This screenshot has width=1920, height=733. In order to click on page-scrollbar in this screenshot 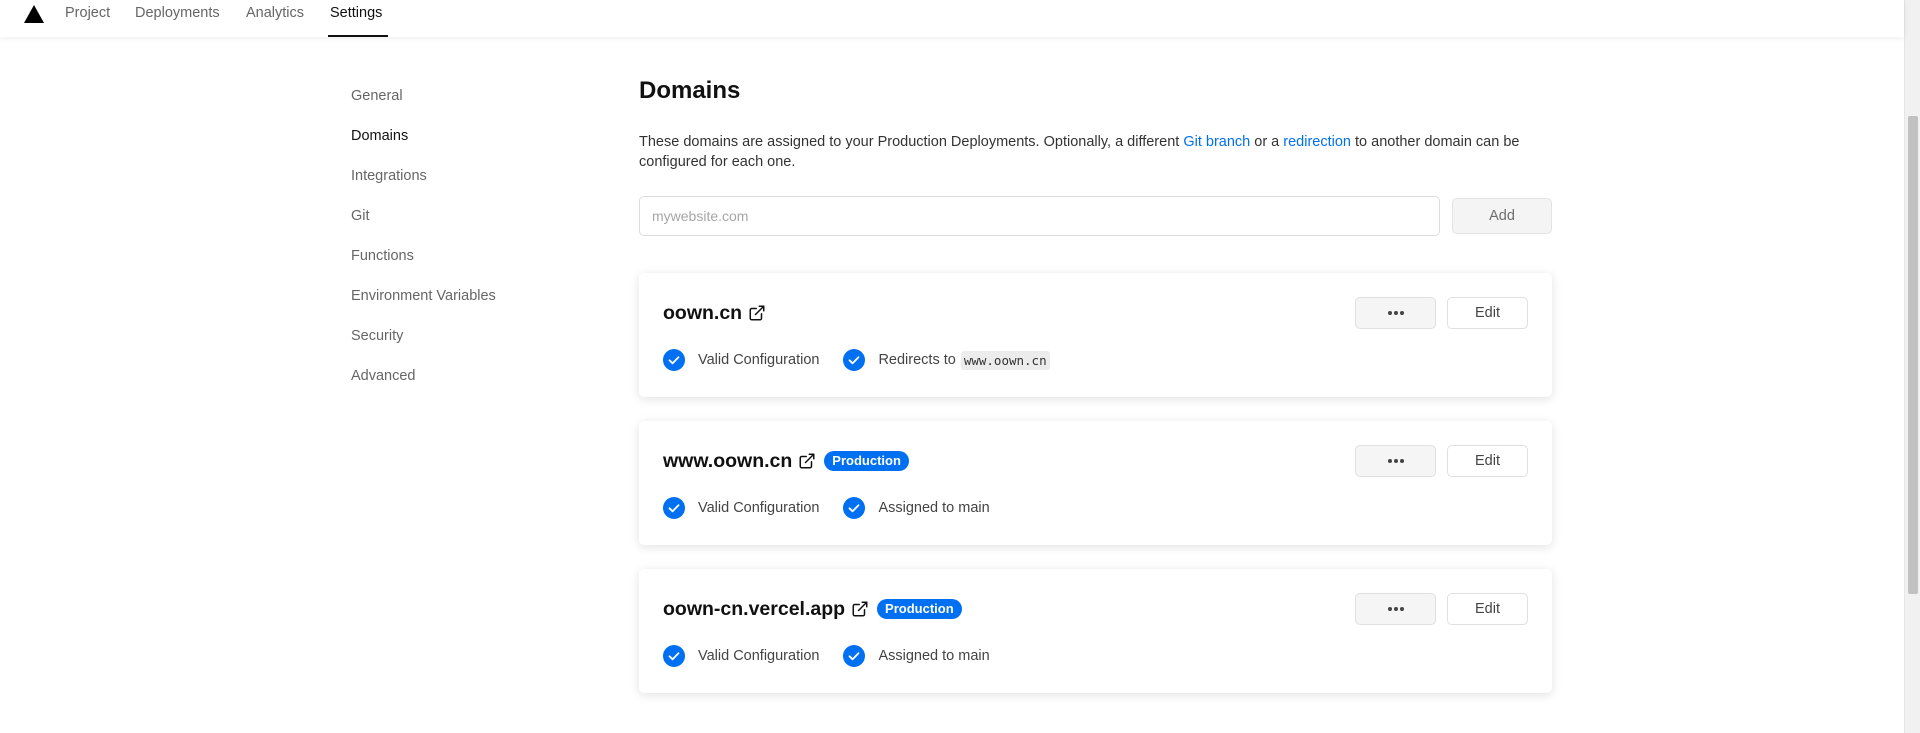, I will do `click(1912, 366)`.